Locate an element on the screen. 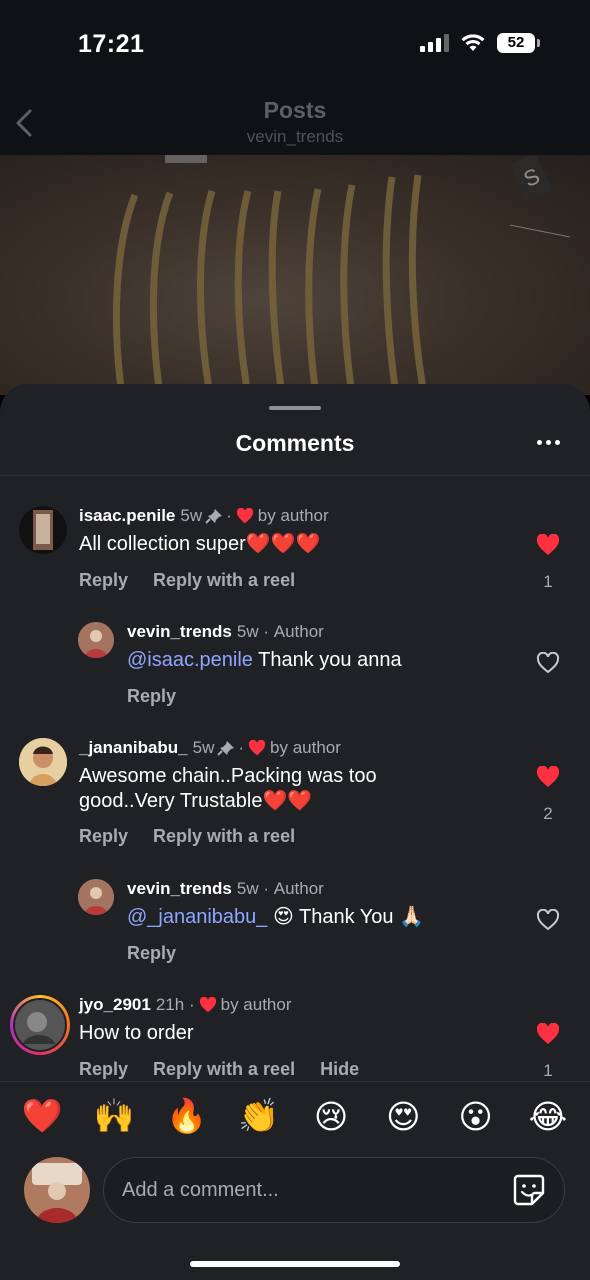  avatar-story-ring is located at coordinates (40, 1025).